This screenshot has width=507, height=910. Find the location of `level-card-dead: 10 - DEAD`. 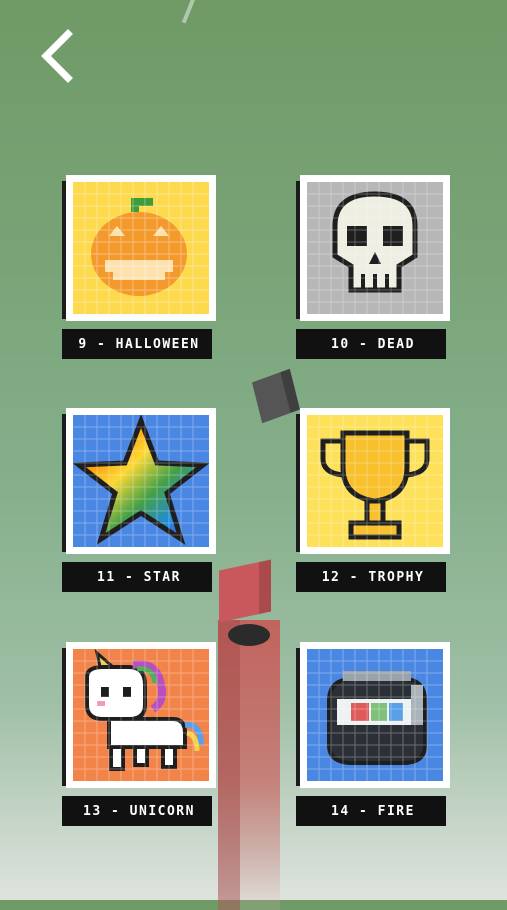

level-card-dead: 10 - DEAD is located at coordinates (374, 267).